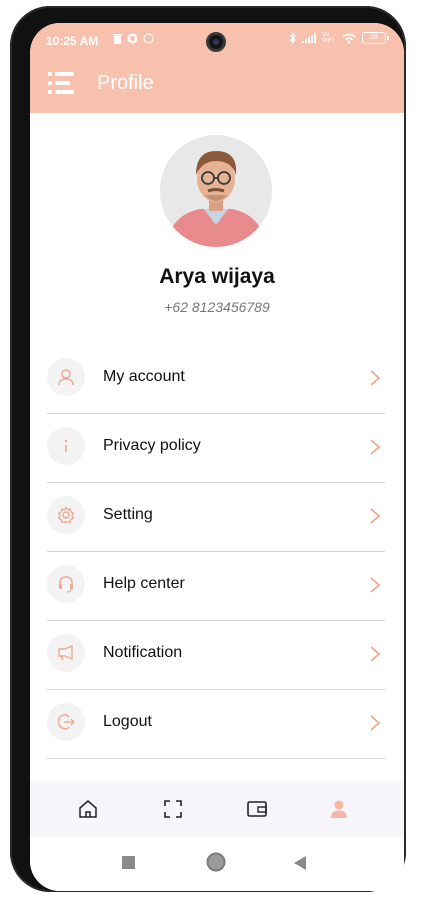 The image size is (425, 900). I want to click on avatar, so click(216, 191).